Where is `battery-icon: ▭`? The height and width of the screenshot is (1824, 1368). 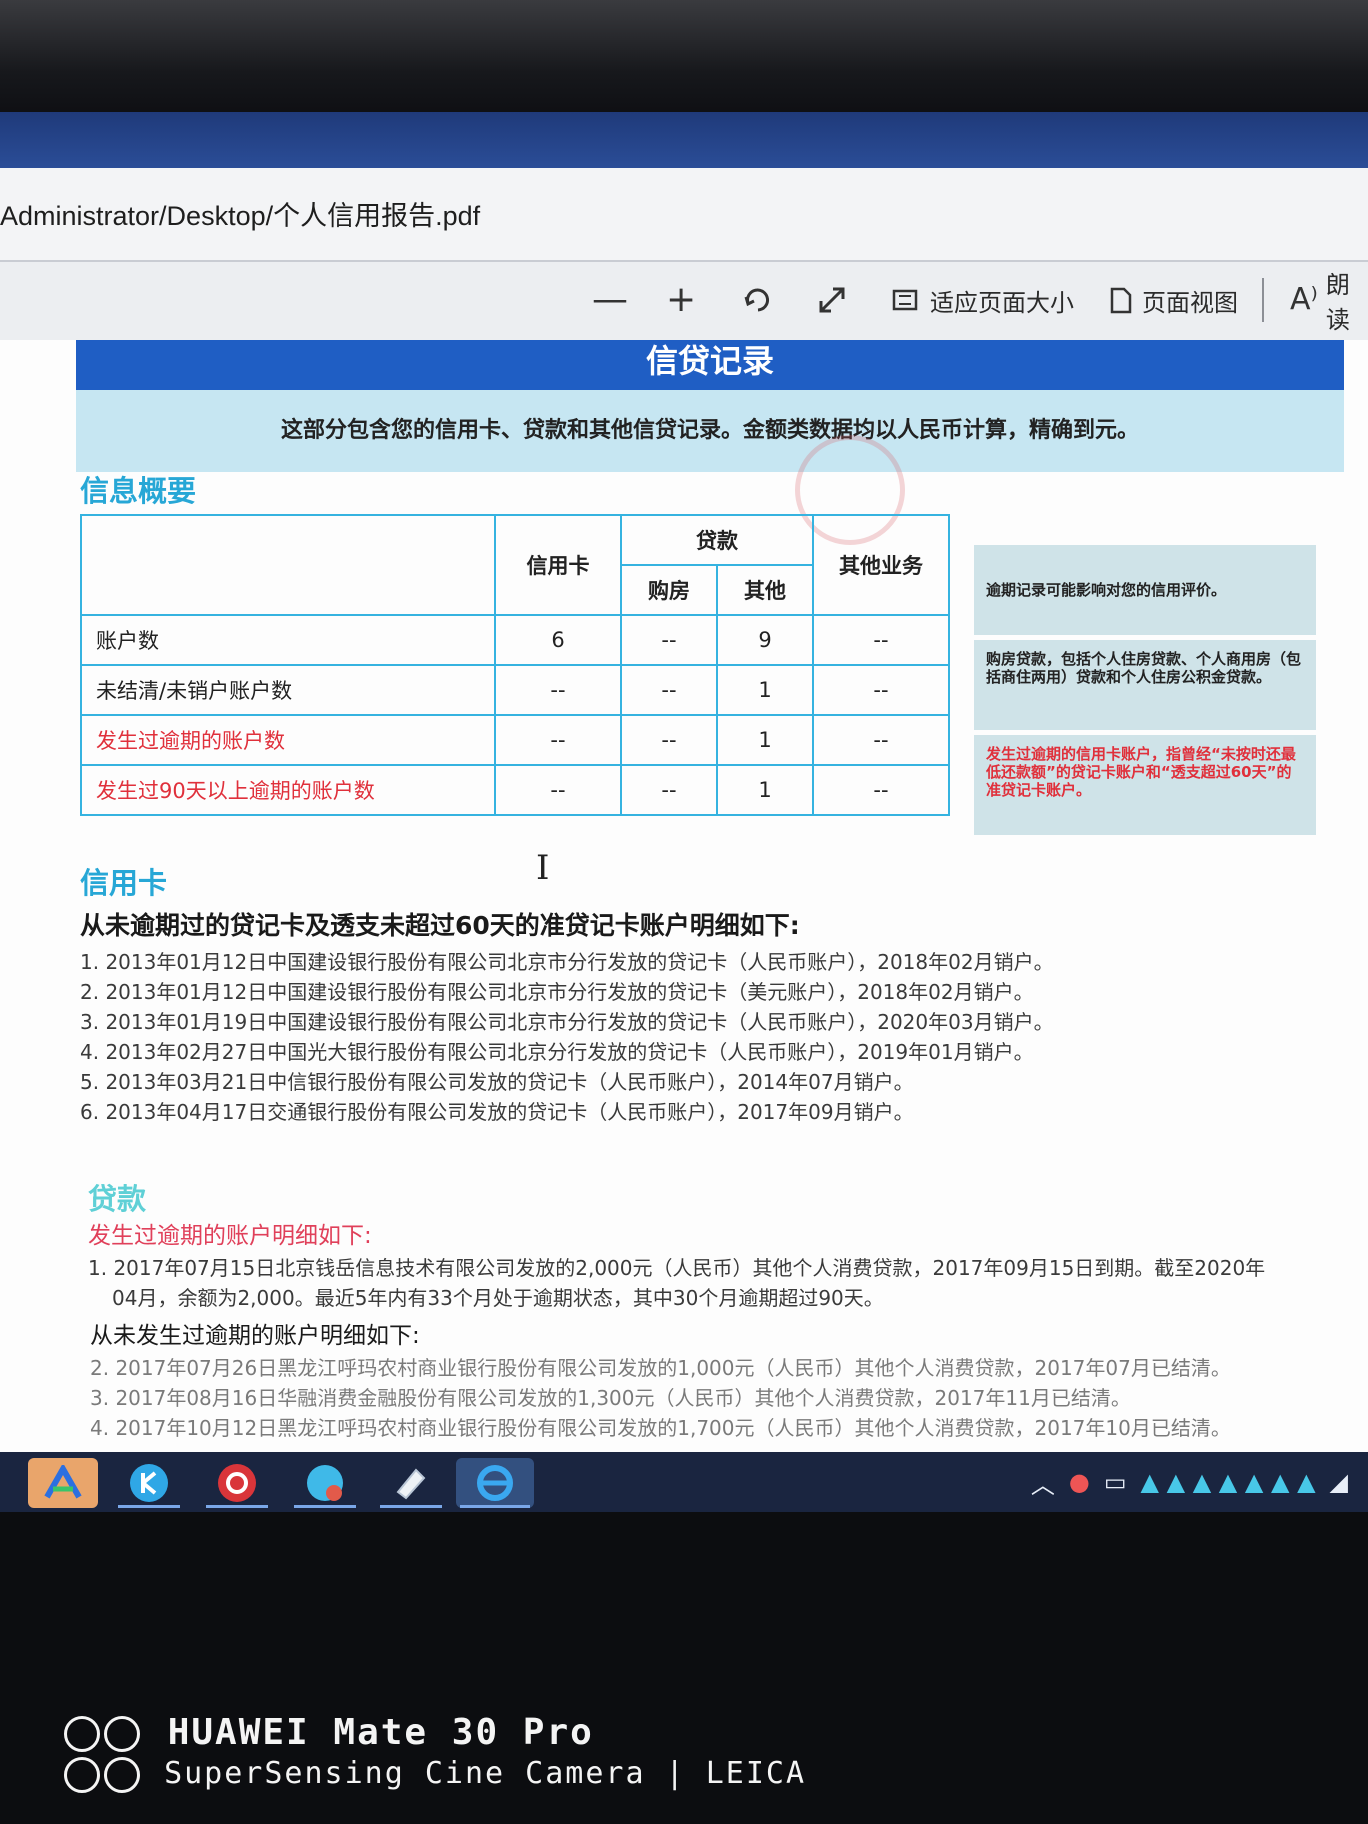
battery-icon: ▭ is located at coordinates (1115, 1482).